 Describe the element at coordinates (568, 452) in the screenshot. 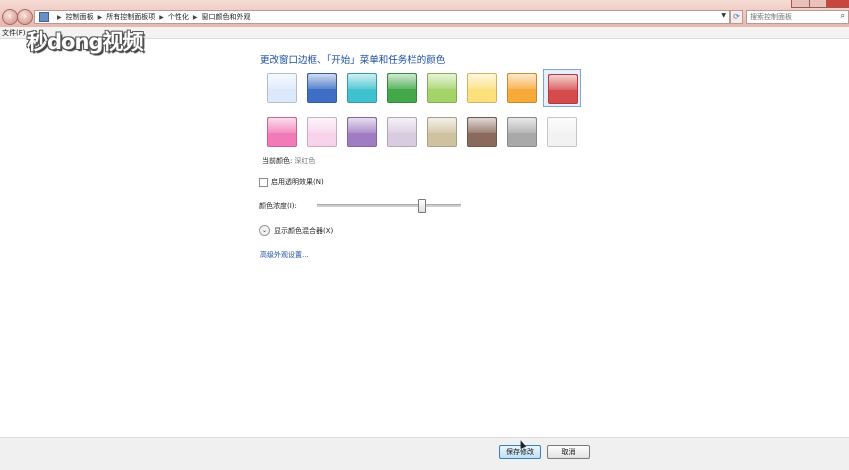

I see `cancel-button: 取消` at that location.